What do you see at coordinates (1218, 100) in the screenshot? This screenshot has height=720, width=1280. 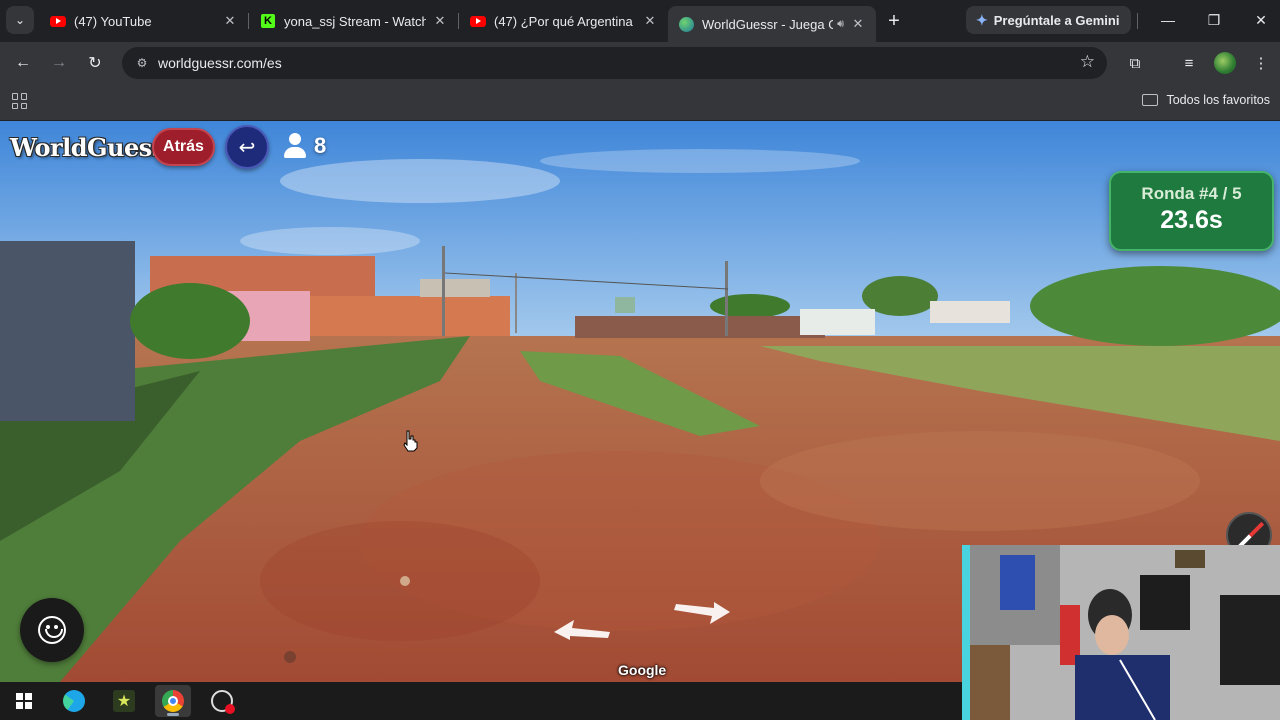 I see `all-bookmarks-label: Todos los favoritos` at bounding box center [1218, 100].